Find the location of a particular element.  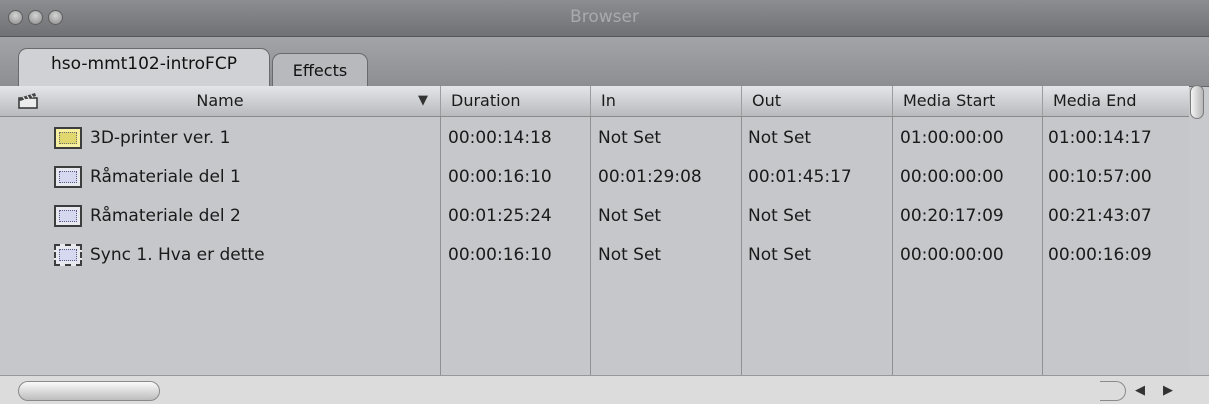

row-media-end: 00:00:16:09 is located at coordinates (1100, 255).